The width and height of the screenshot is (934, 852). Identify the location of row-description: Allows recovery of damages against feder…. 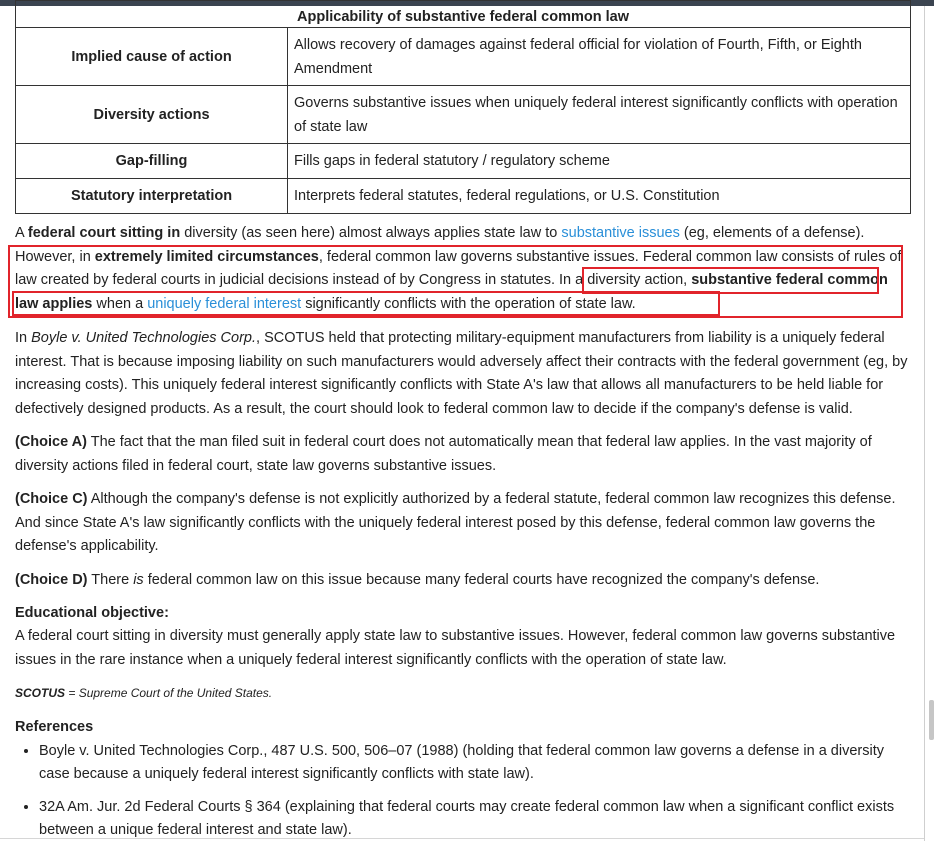
(599, 56).